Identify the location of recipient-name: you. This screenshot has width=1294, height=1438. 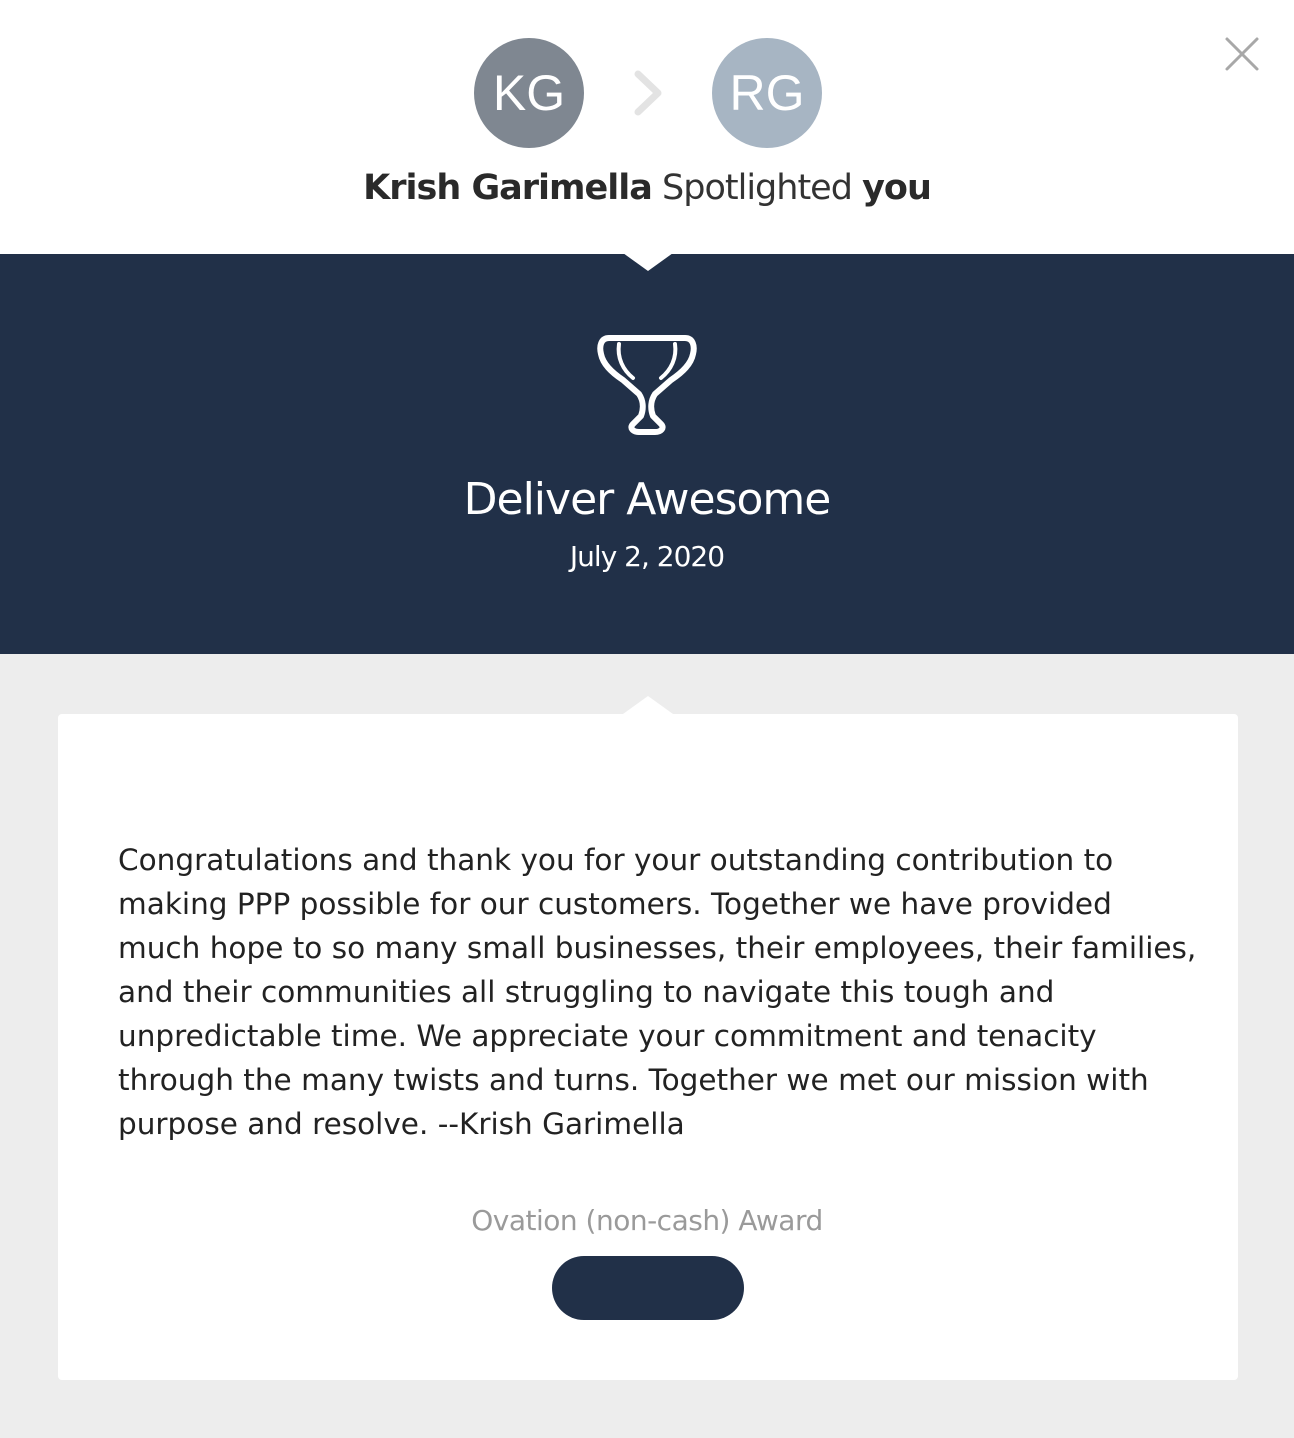
(897, 188).